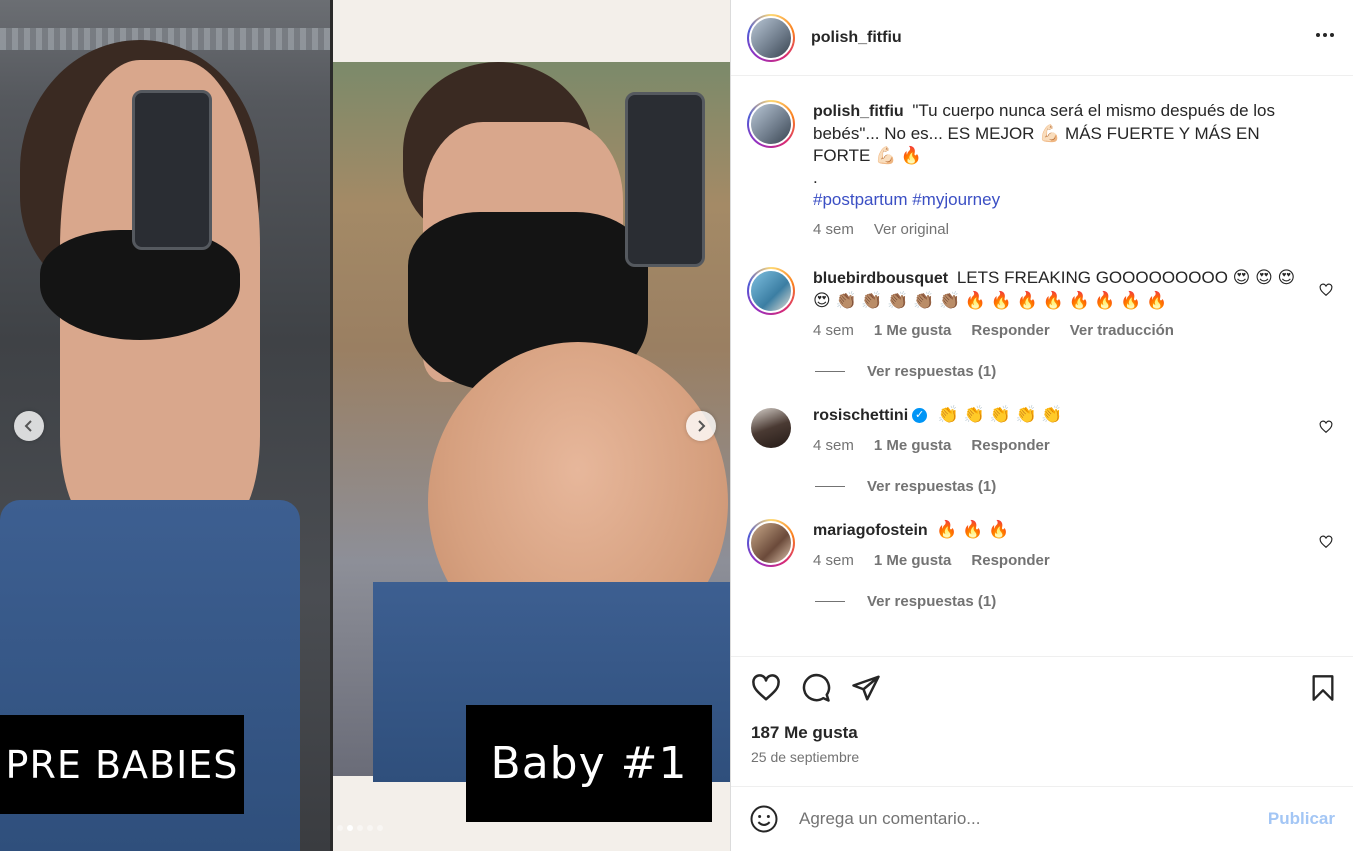 This screenshot has width=1353, height=851. What do you see at coordinates (1301, 819) in the screenshot?
I see `publish-button: Publicar` at bounding box center [1301, 819].